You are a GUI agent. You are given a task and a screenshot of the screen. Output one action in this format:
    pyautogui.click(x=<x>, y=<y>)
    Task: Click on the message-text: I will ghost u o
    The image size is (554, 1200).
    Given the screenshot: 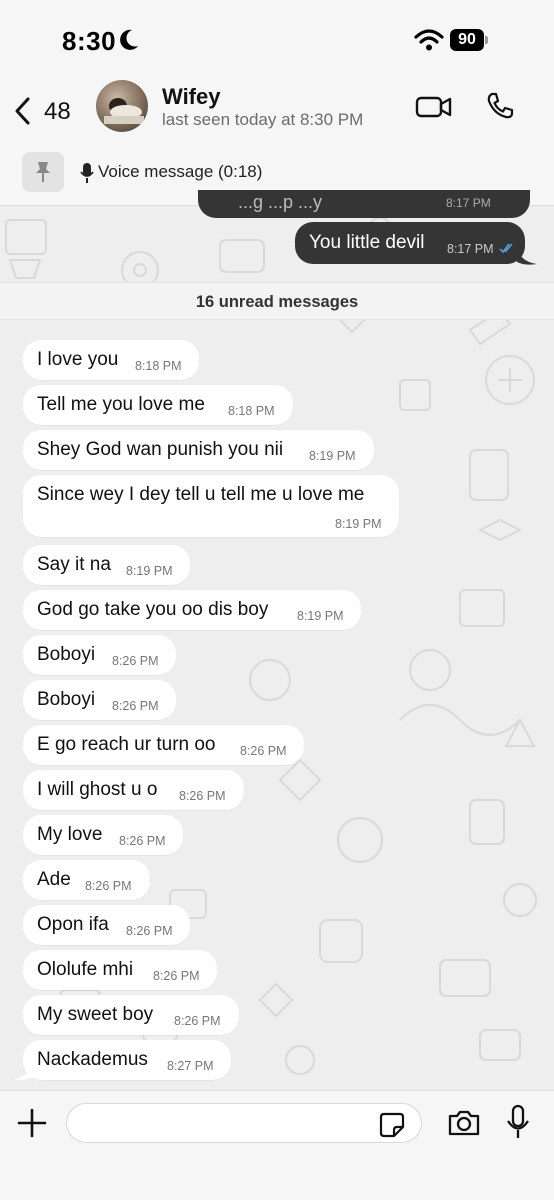 What is the action you would take?
    pyautogui.click(x=97, y=789)
    